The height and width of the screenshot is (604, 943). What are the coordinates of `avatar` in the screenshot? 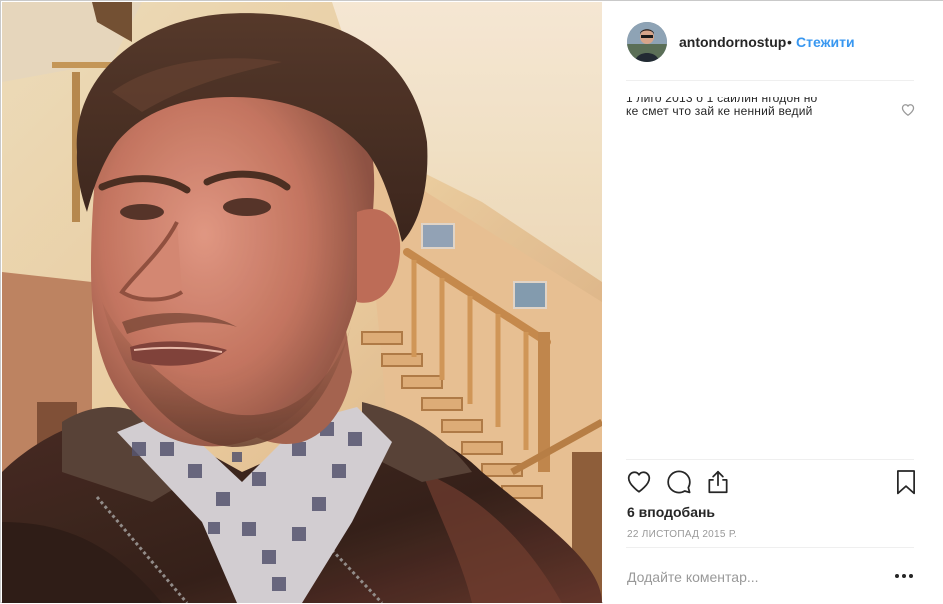 It's located at (647, 42).